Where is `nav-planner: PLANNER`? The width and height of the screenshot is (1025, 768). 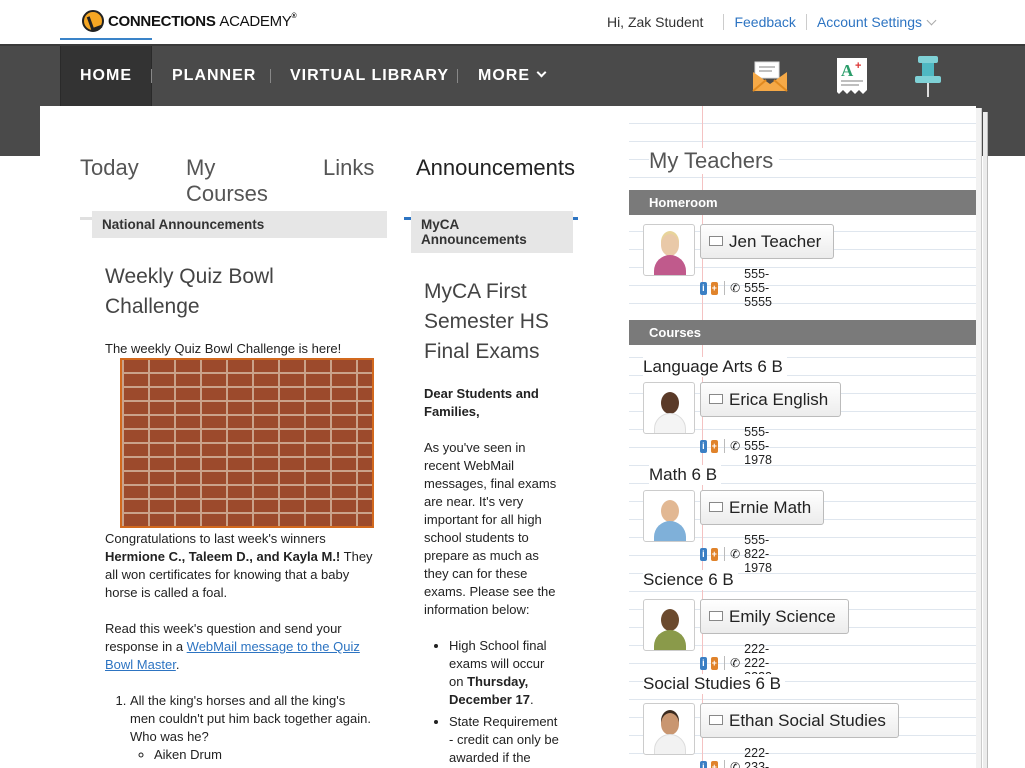
nav-planner: PLANNER is located at coordinates (214, 76).